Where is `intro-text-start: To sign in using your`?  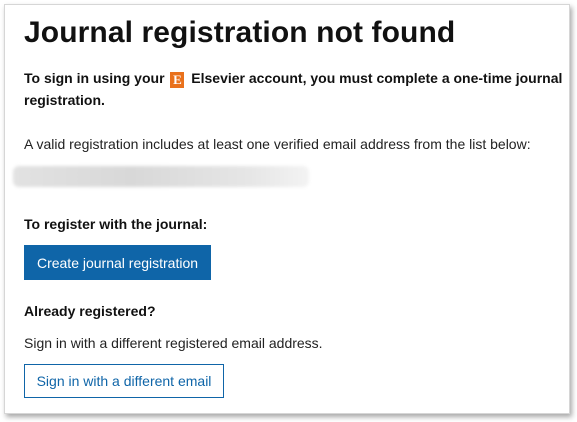 intro-text-start: To sign in using your is located at coordinates (96, 78).